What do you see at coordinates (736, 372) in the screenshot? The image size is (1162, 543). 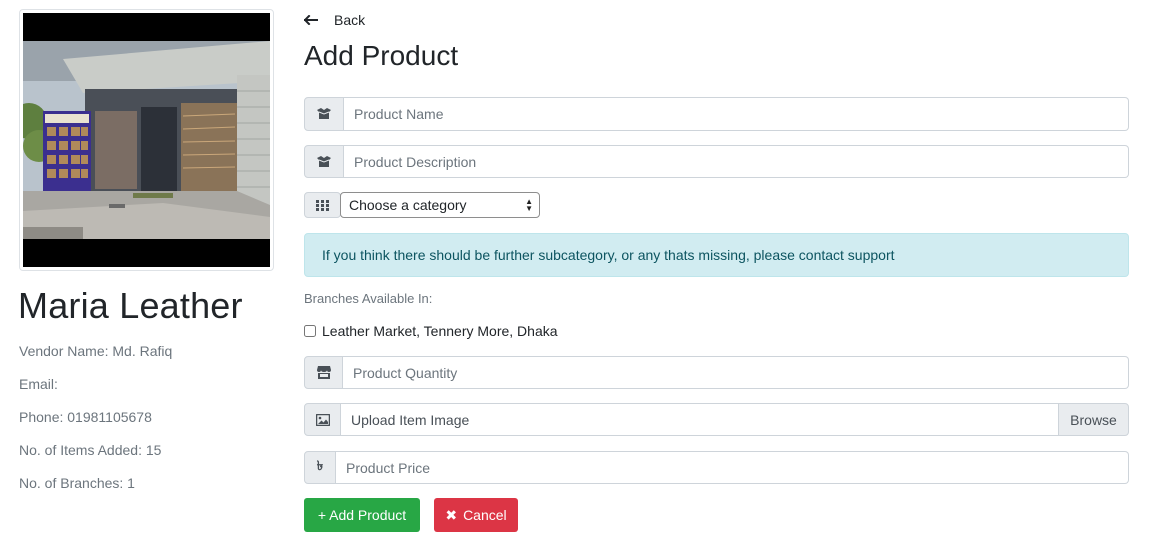 I see `product-quantity-input` at bounding box center [736, 372].